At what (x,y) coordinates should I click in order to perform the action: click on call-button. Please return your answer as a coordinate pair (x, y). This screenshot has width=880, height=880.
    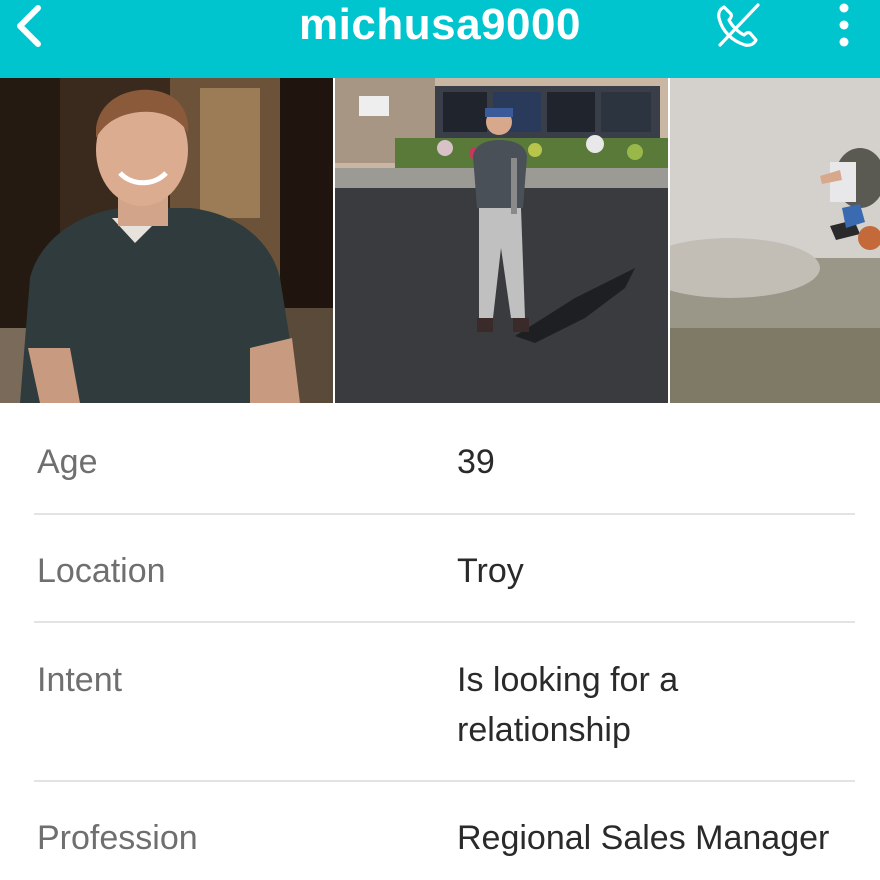
    Looking at the image, I should click on (738, 26).